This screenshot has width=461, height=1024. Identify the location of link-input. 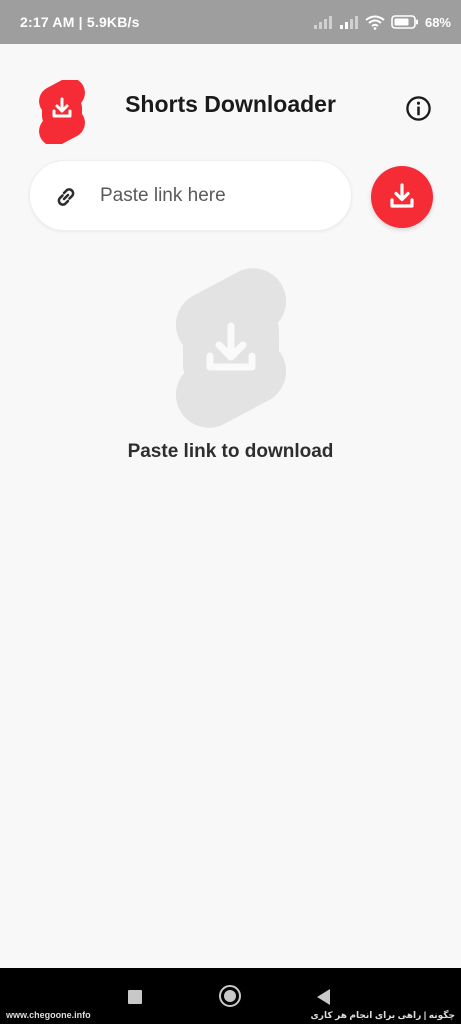
(220, 196).